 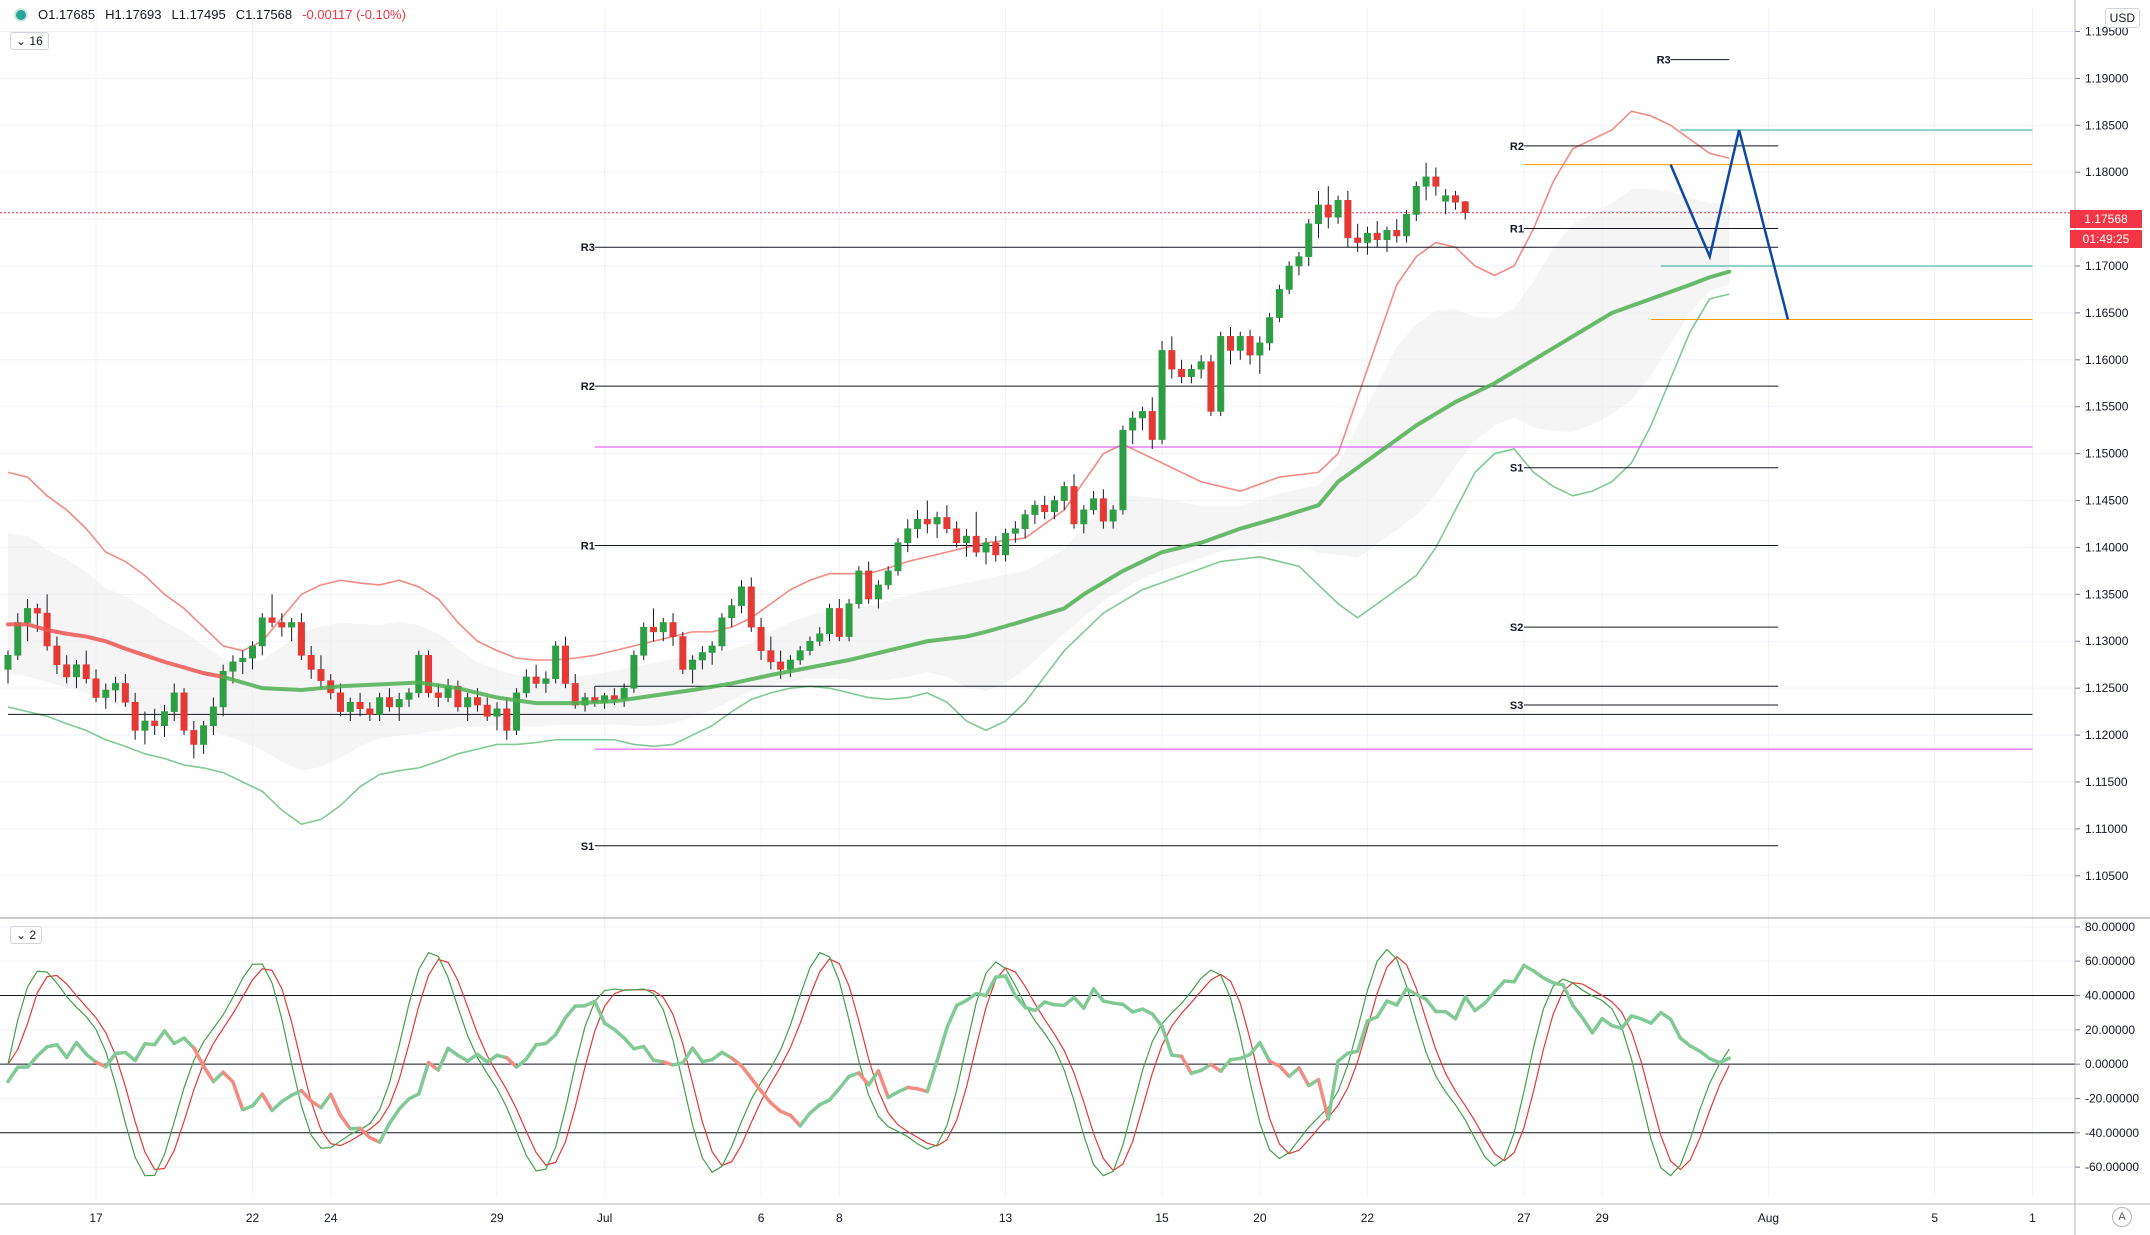 What do you see at coordinates (2107, 125) in the screenshot?
I see `price-tick-label: 1.18500` at bounding box center [2107, 125].